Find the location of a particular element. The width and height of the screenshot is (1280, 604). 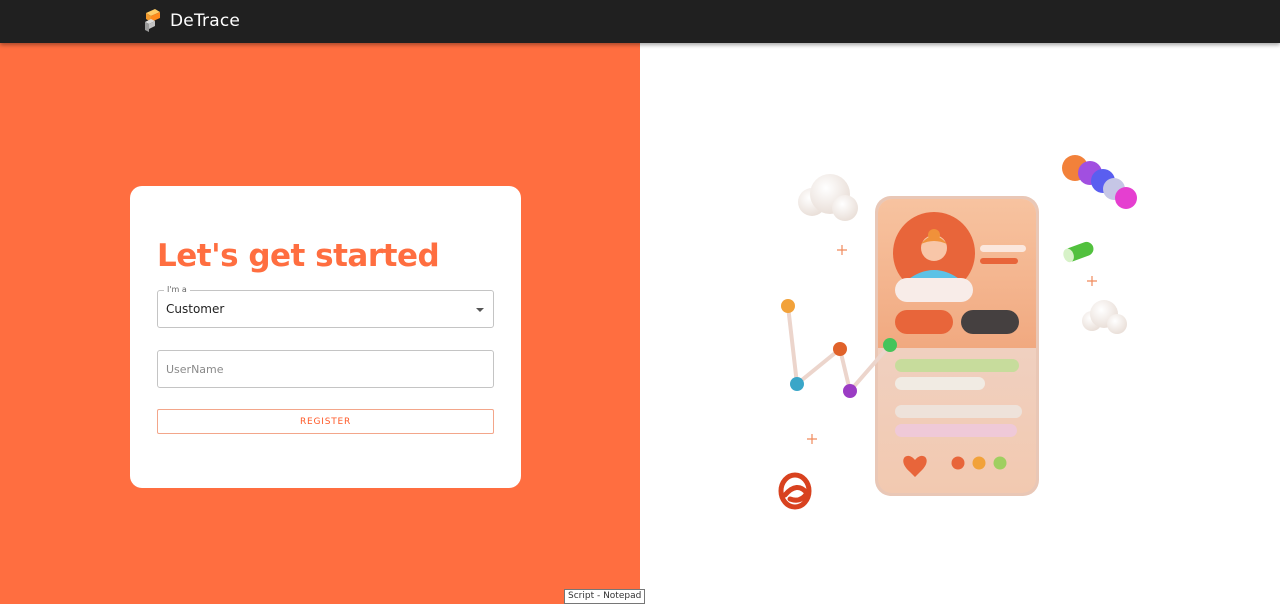

register-button: REGISTER is located at coordinates (325, 421).